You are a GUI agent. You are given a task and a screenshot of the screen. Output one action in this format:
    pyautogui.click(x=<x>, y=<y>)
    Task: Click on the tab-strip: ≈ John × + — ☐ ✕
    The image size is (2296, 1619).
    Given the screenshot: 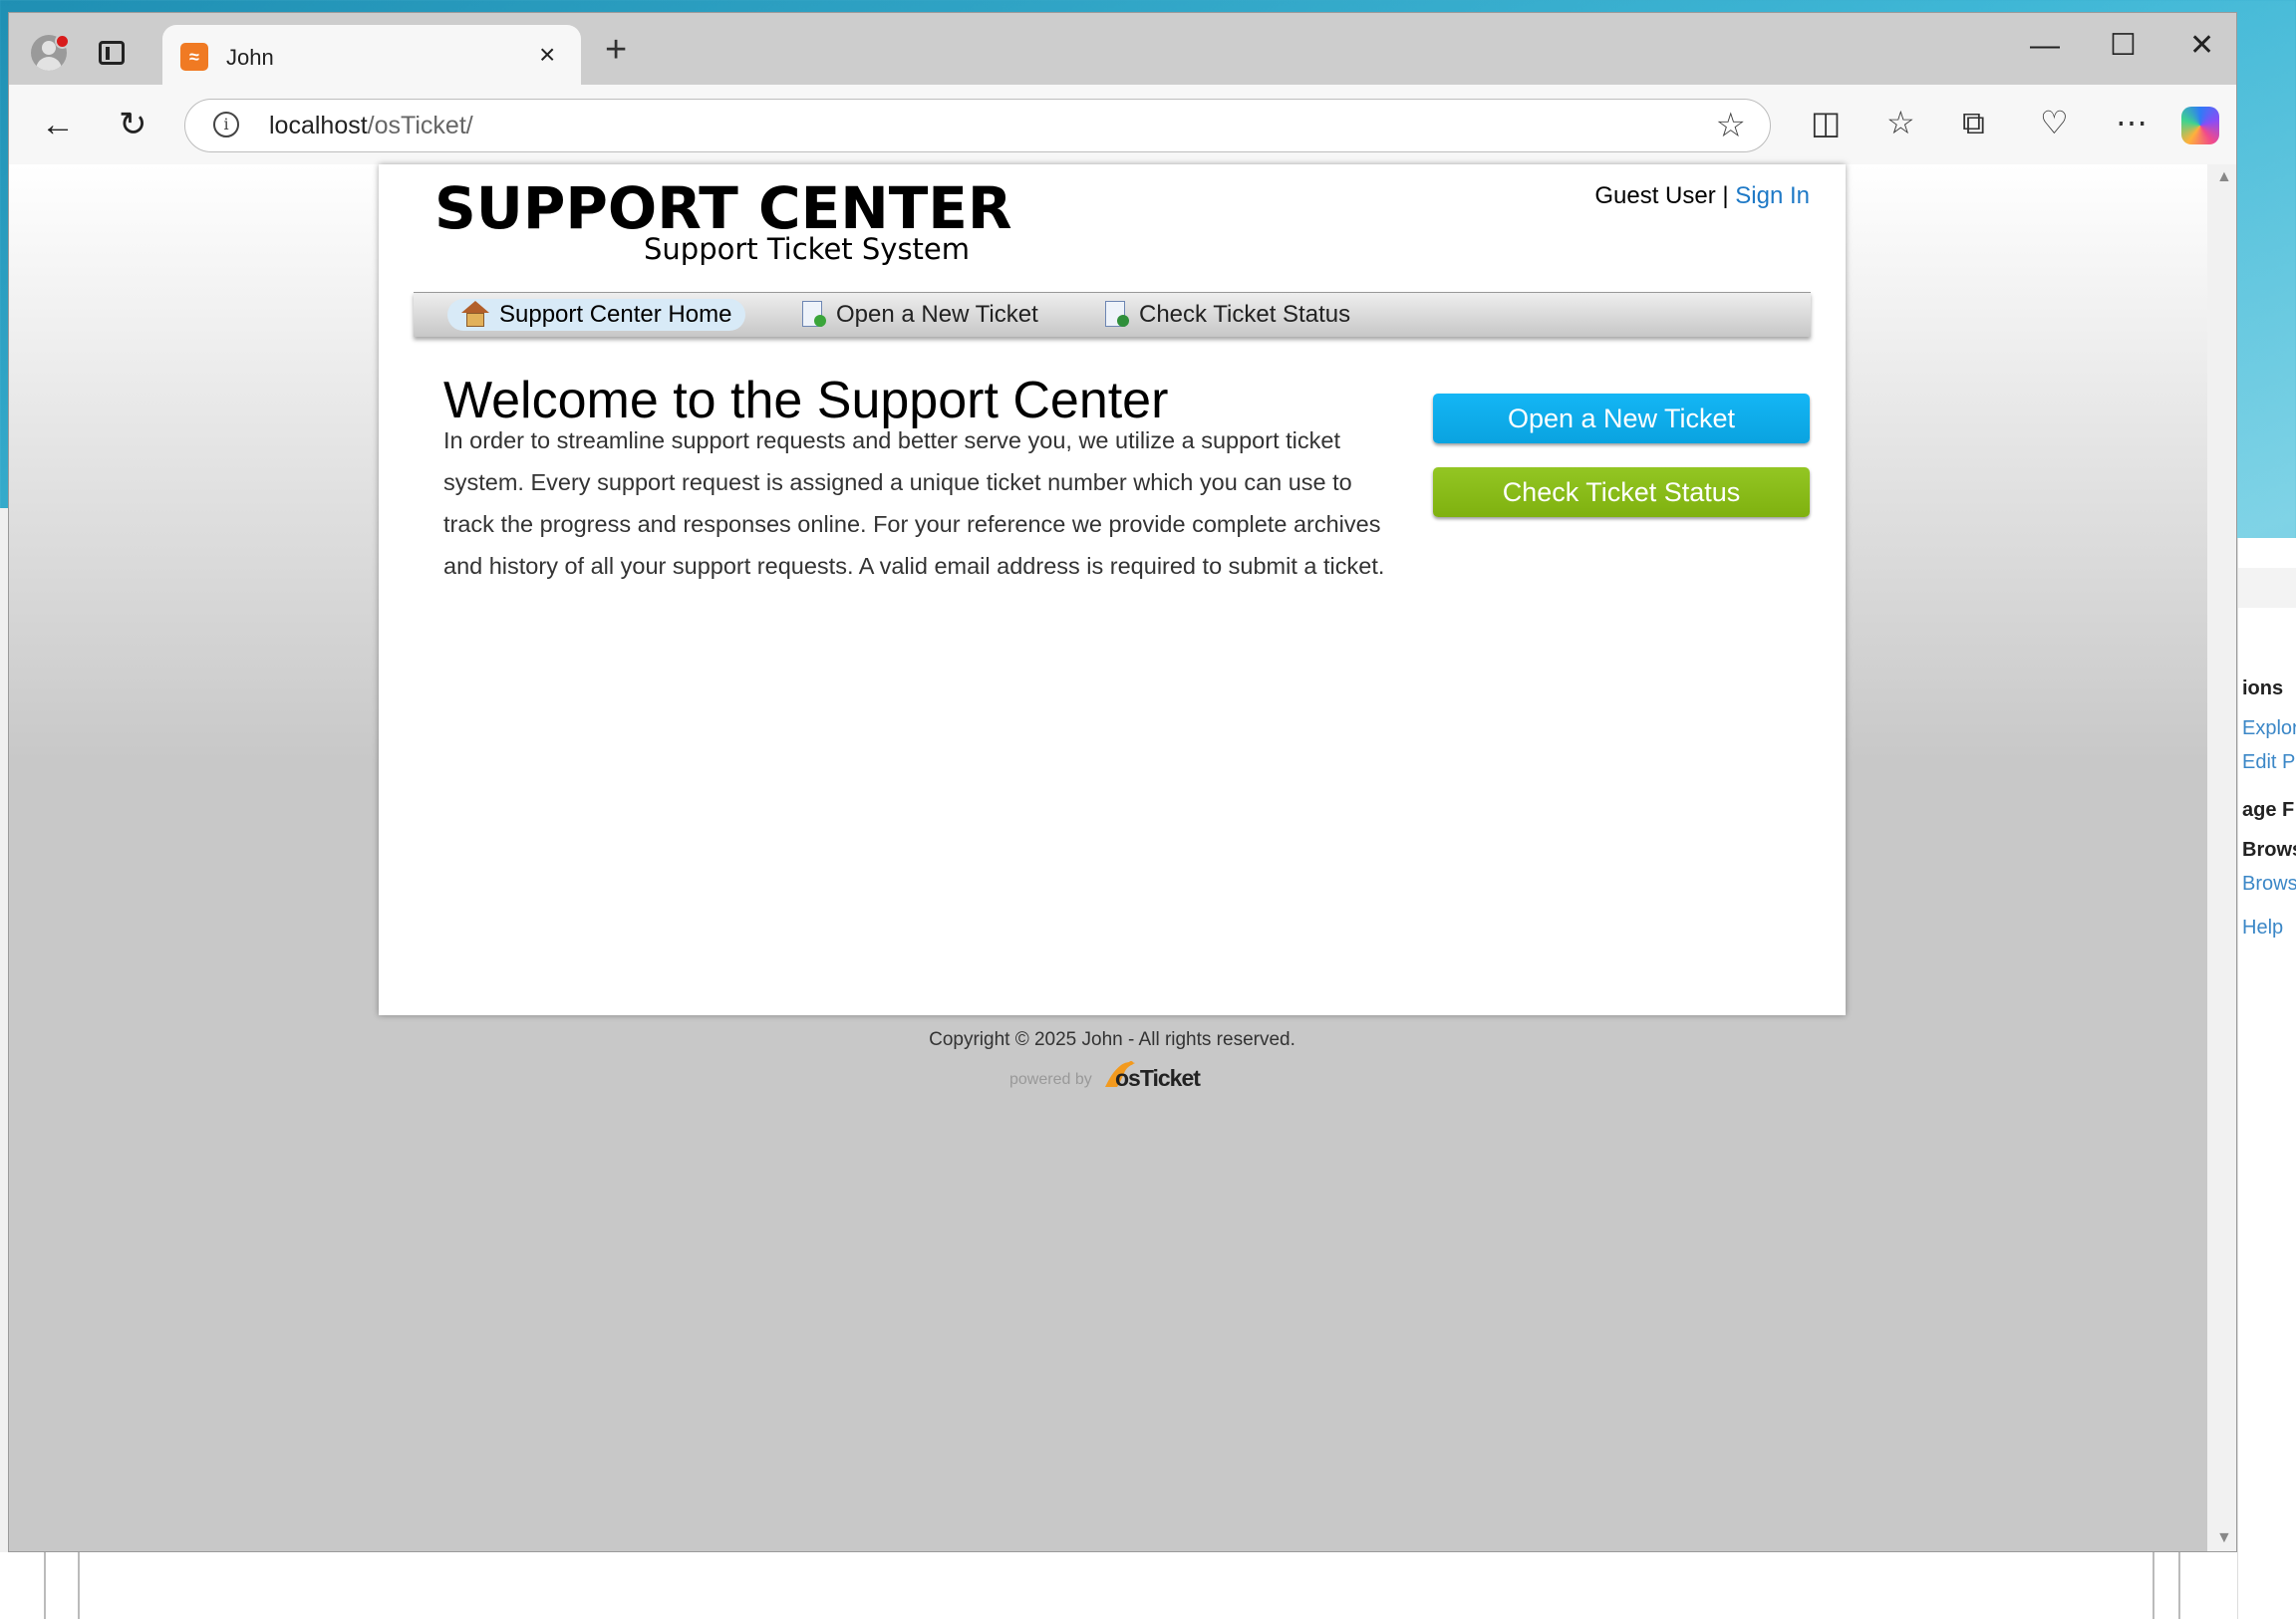 What is the action you would take?
    pyautogui.click(x=1122, y=49)
    